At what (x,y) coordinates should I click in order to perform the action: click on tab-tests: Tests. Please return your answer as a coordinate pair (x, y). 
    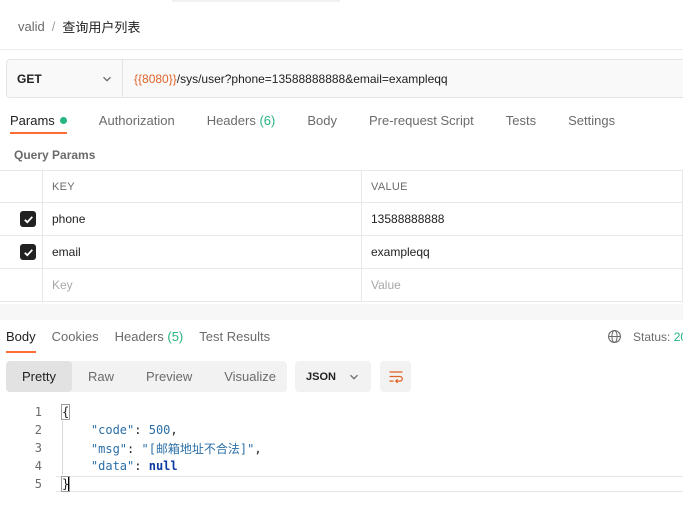
    Looking at the image, I should click on (521, 120).